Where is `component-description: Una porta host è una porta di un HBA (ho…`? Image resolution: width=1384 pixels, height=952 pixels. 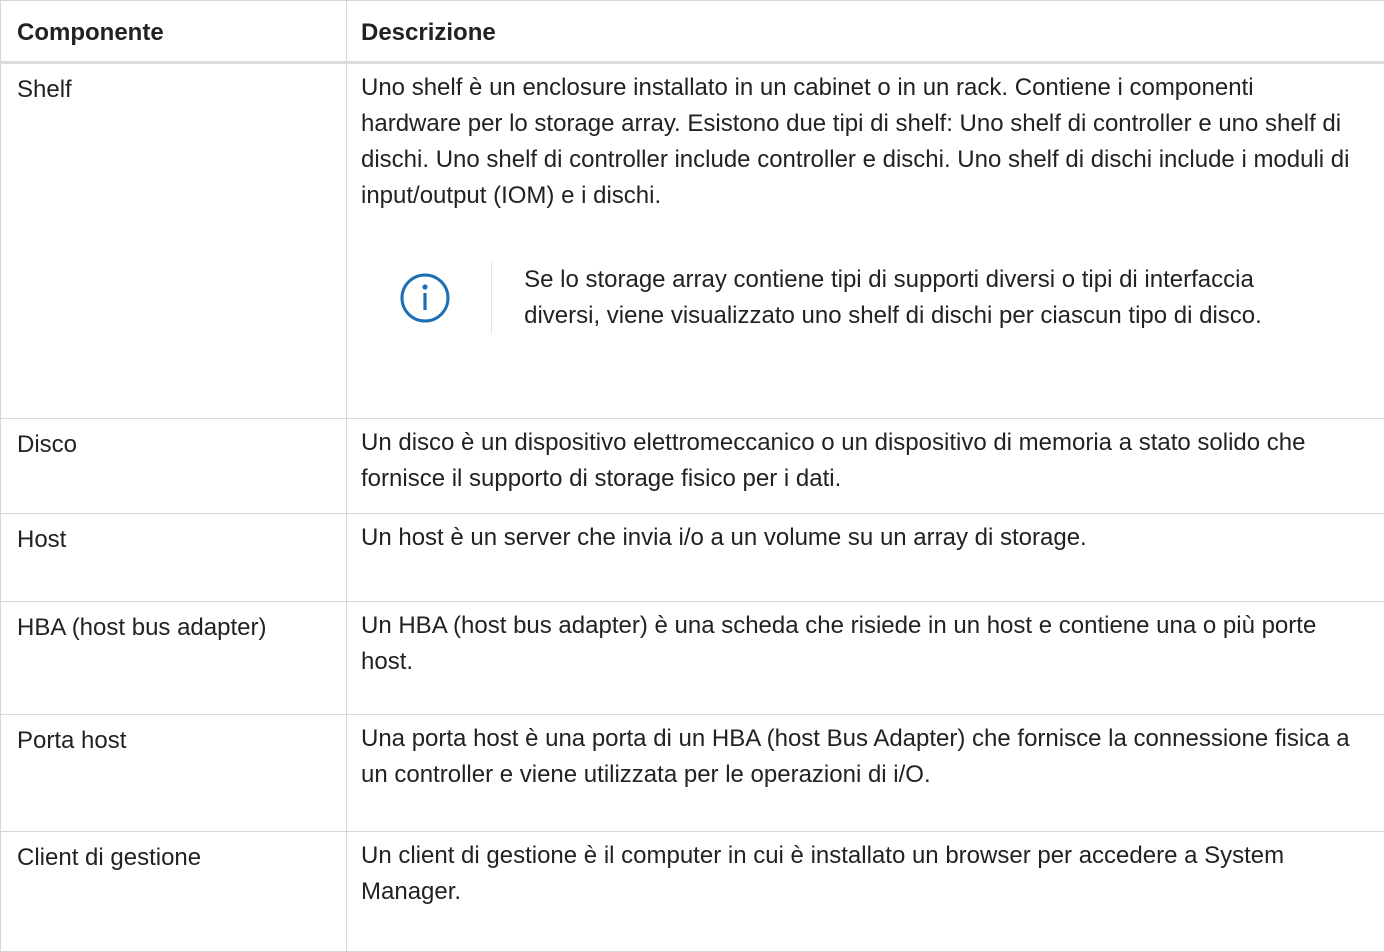 component-description: Una porta host è una porta di un HBA (ho… is located at coordinates (865, 773).